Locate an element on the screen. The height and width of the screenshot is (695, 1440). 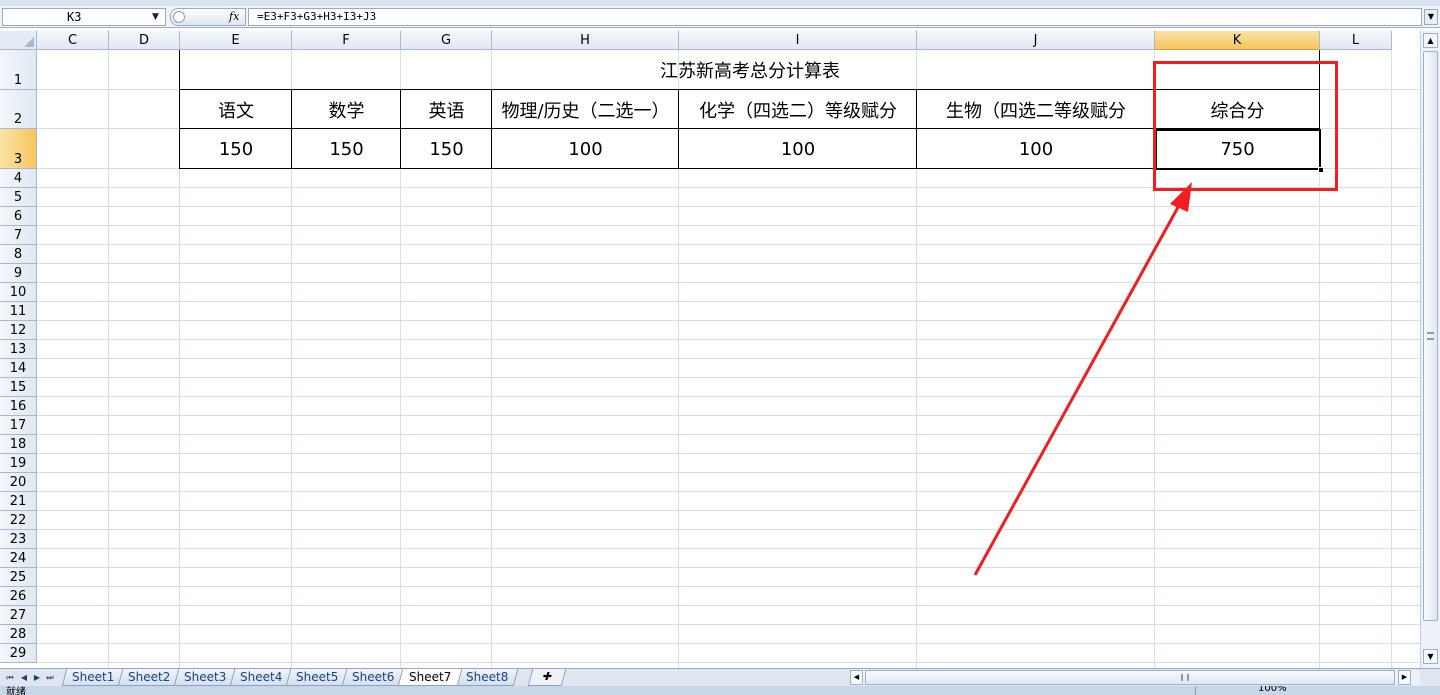
row-header-24: 24 is located at coordinates (18, 558).